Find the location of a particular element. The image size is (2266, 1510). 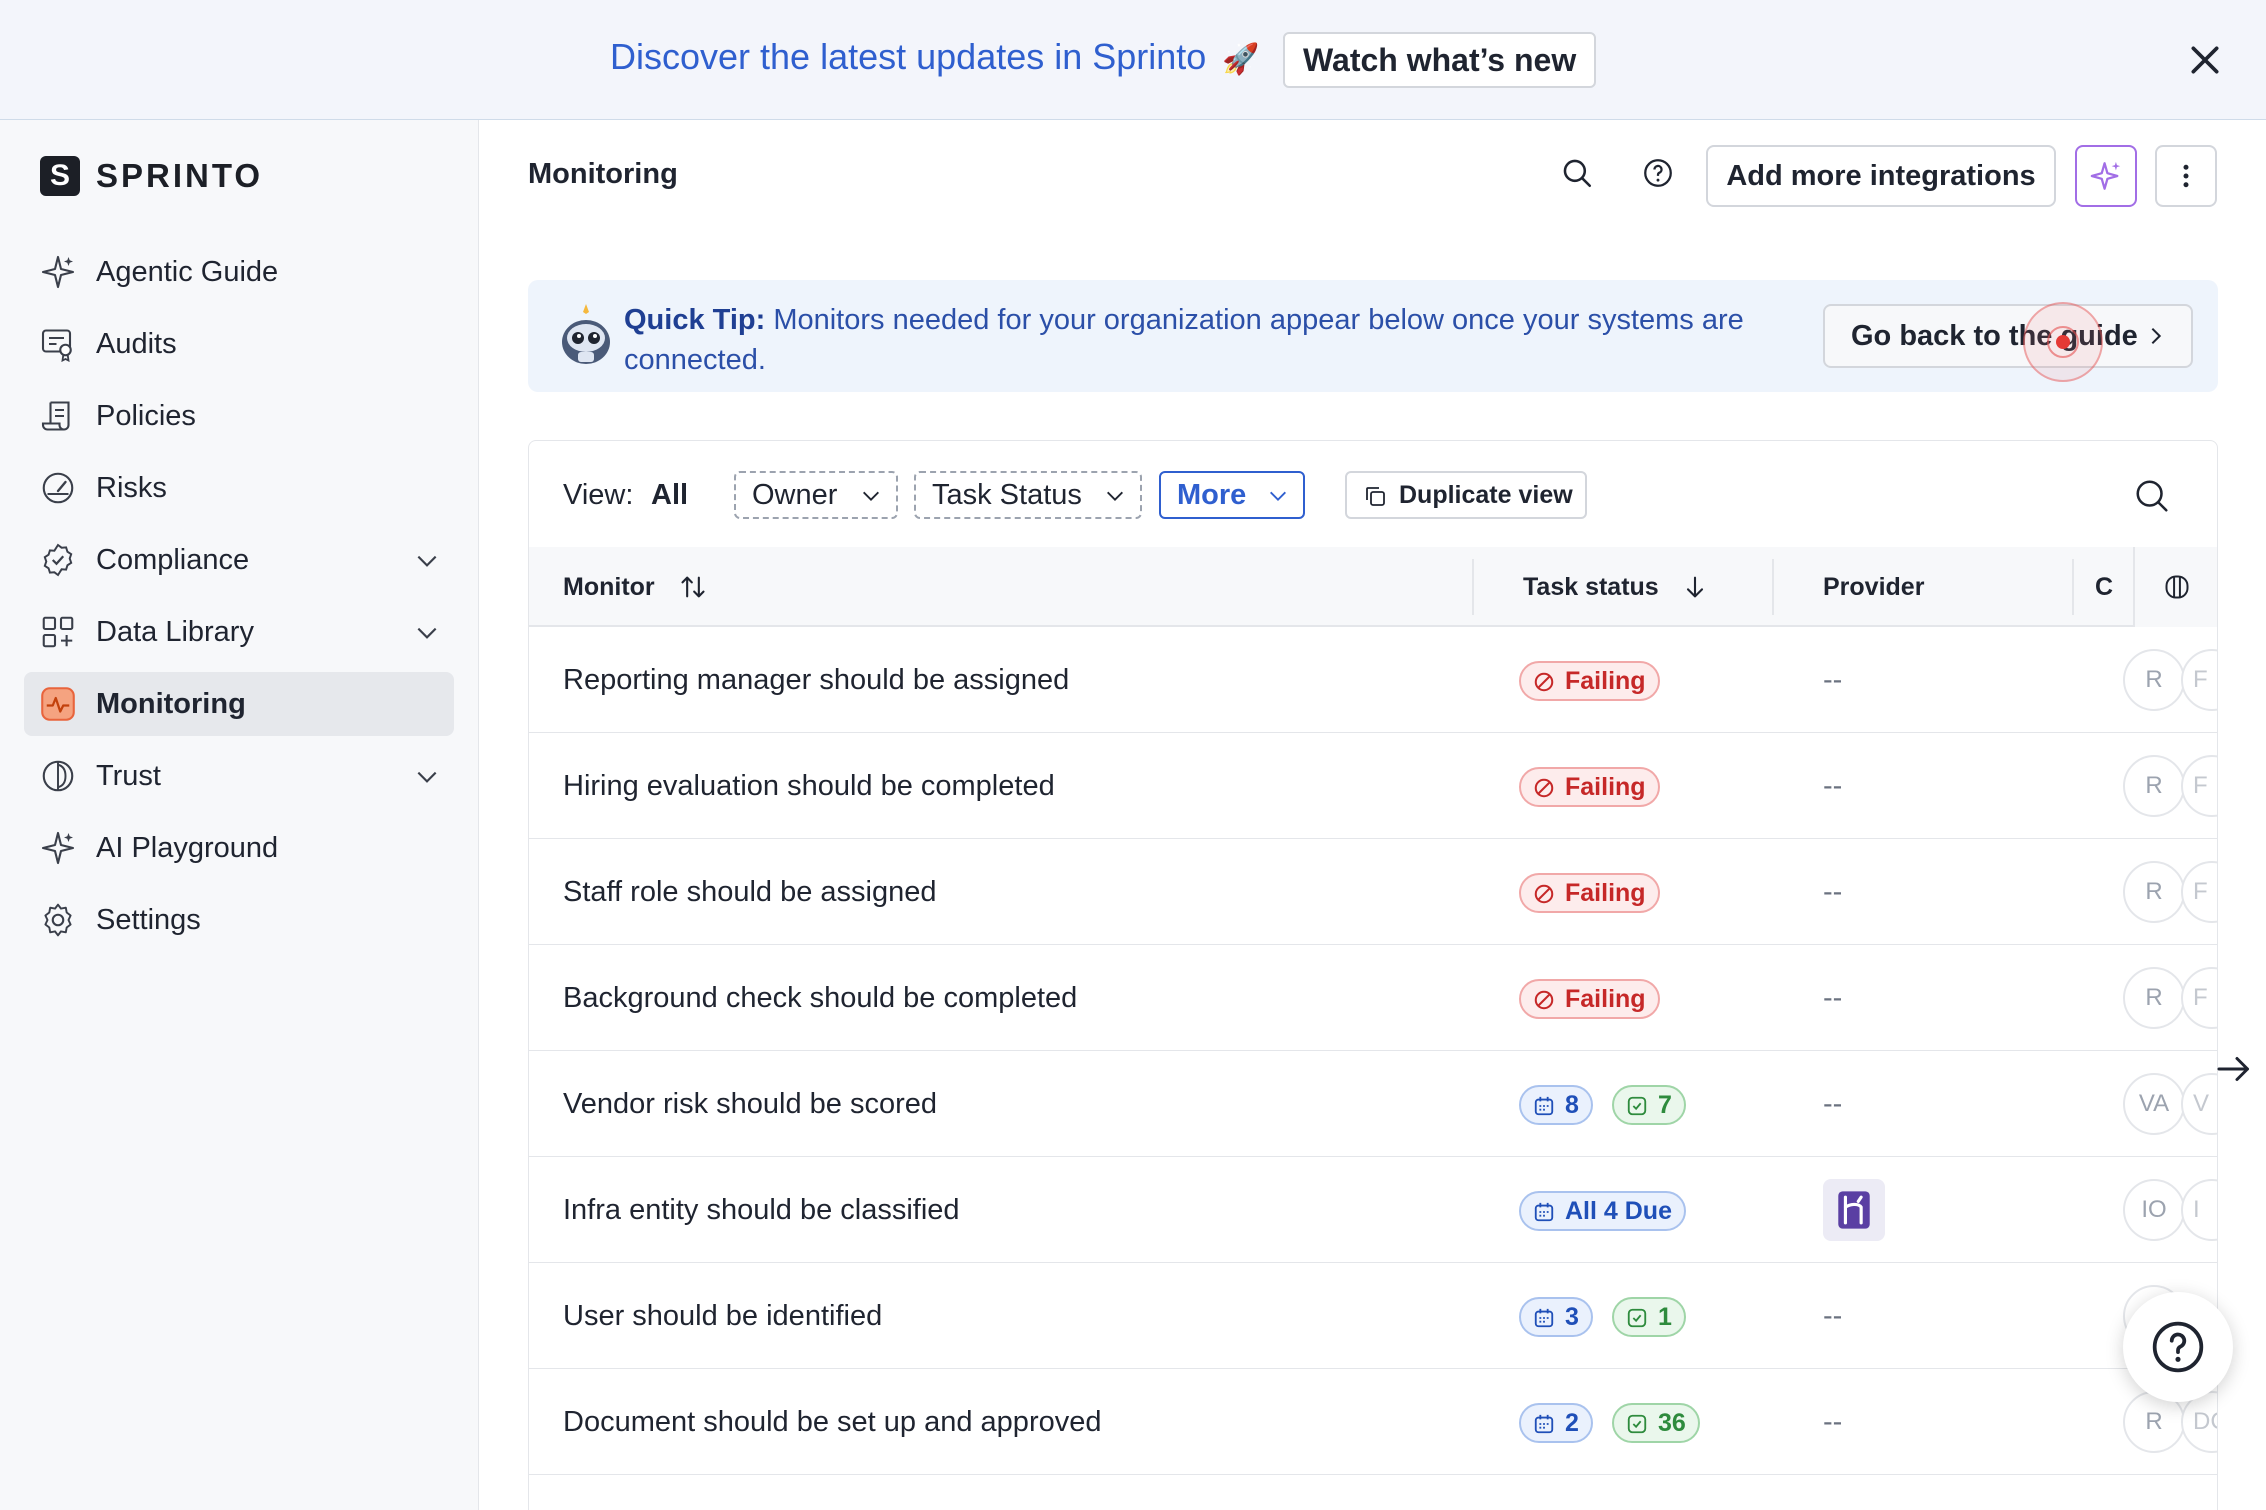

sidebar-item-policies: Policies is located at coordinates (239, 416).